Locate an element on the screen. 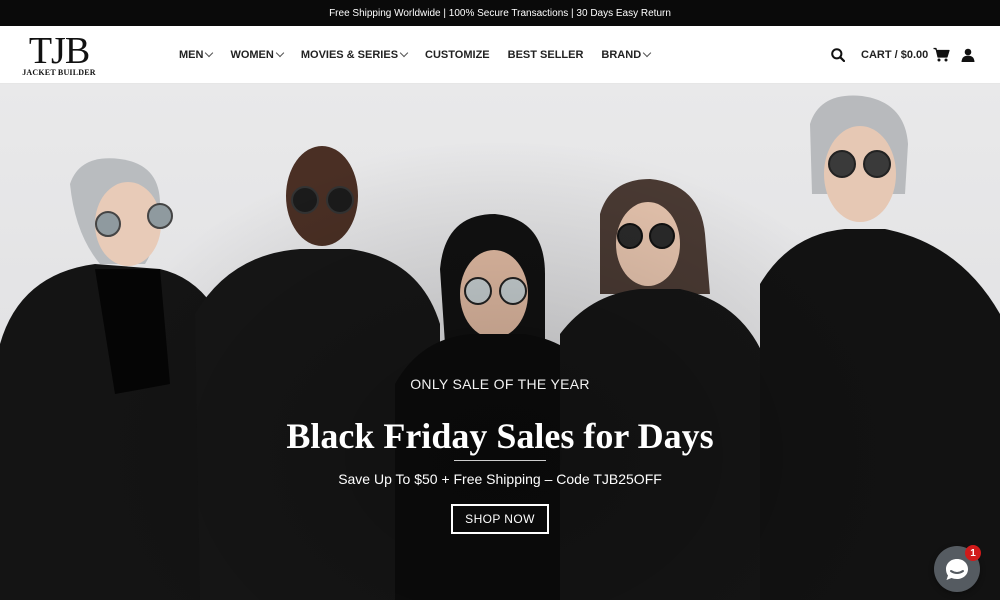  cart-link: CART / $0.00 is located at coordinates (905, 54).